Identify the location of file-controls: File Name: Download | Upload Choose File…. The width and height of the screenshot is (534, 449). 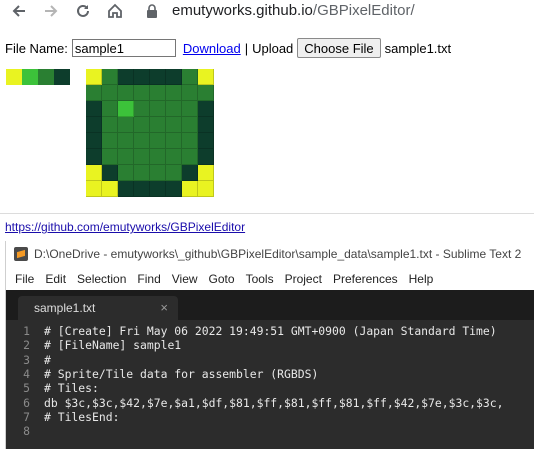
(228, 48).